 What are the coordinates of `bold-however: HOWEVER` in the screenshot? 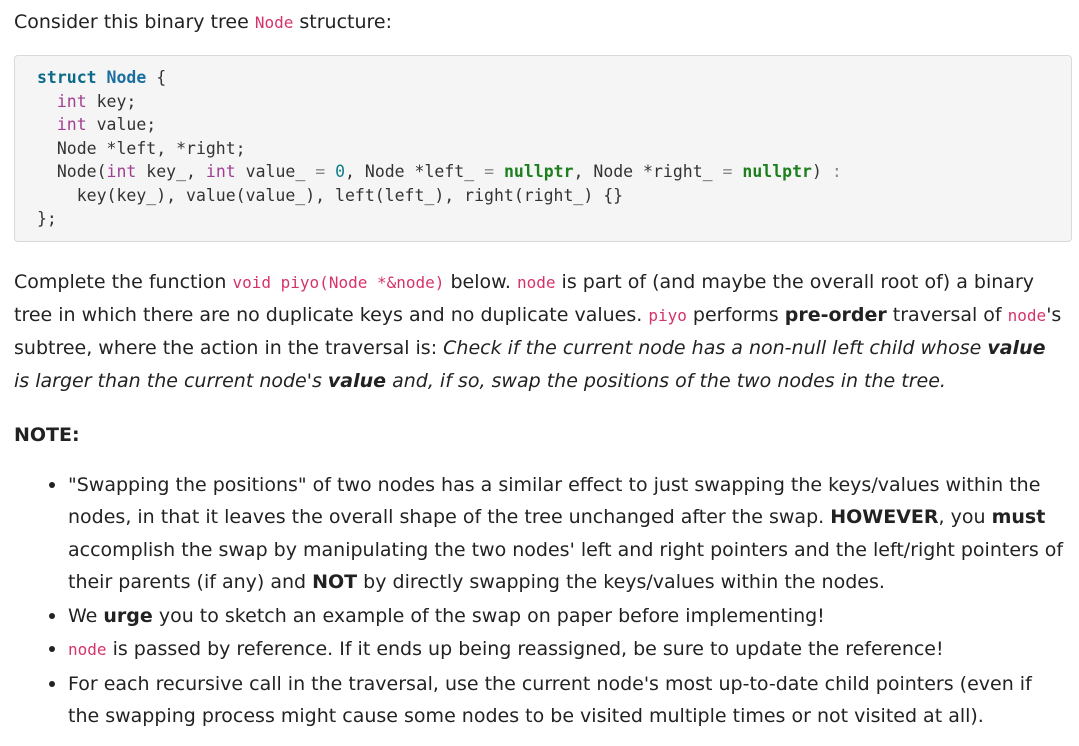 It's located at (884, 517).